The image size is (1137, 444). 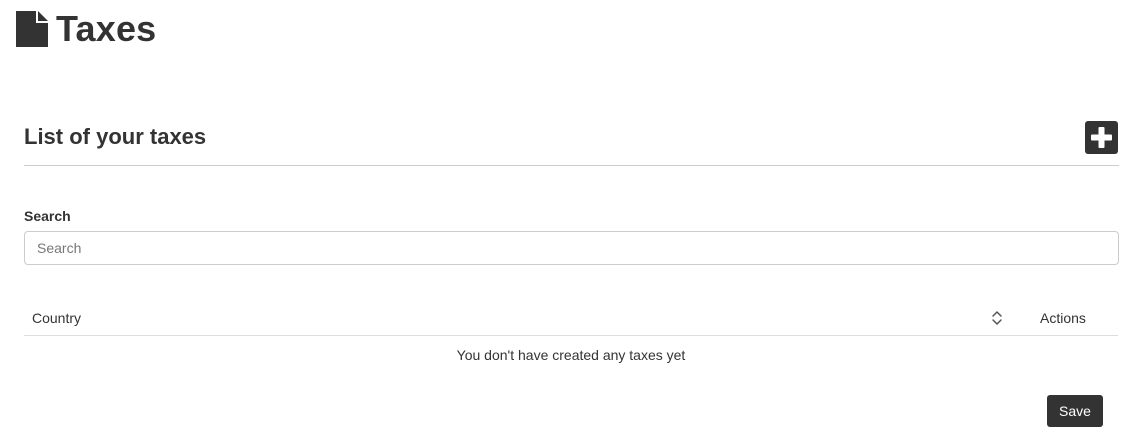 I want to click on search-input, so click(x=571, y=248).